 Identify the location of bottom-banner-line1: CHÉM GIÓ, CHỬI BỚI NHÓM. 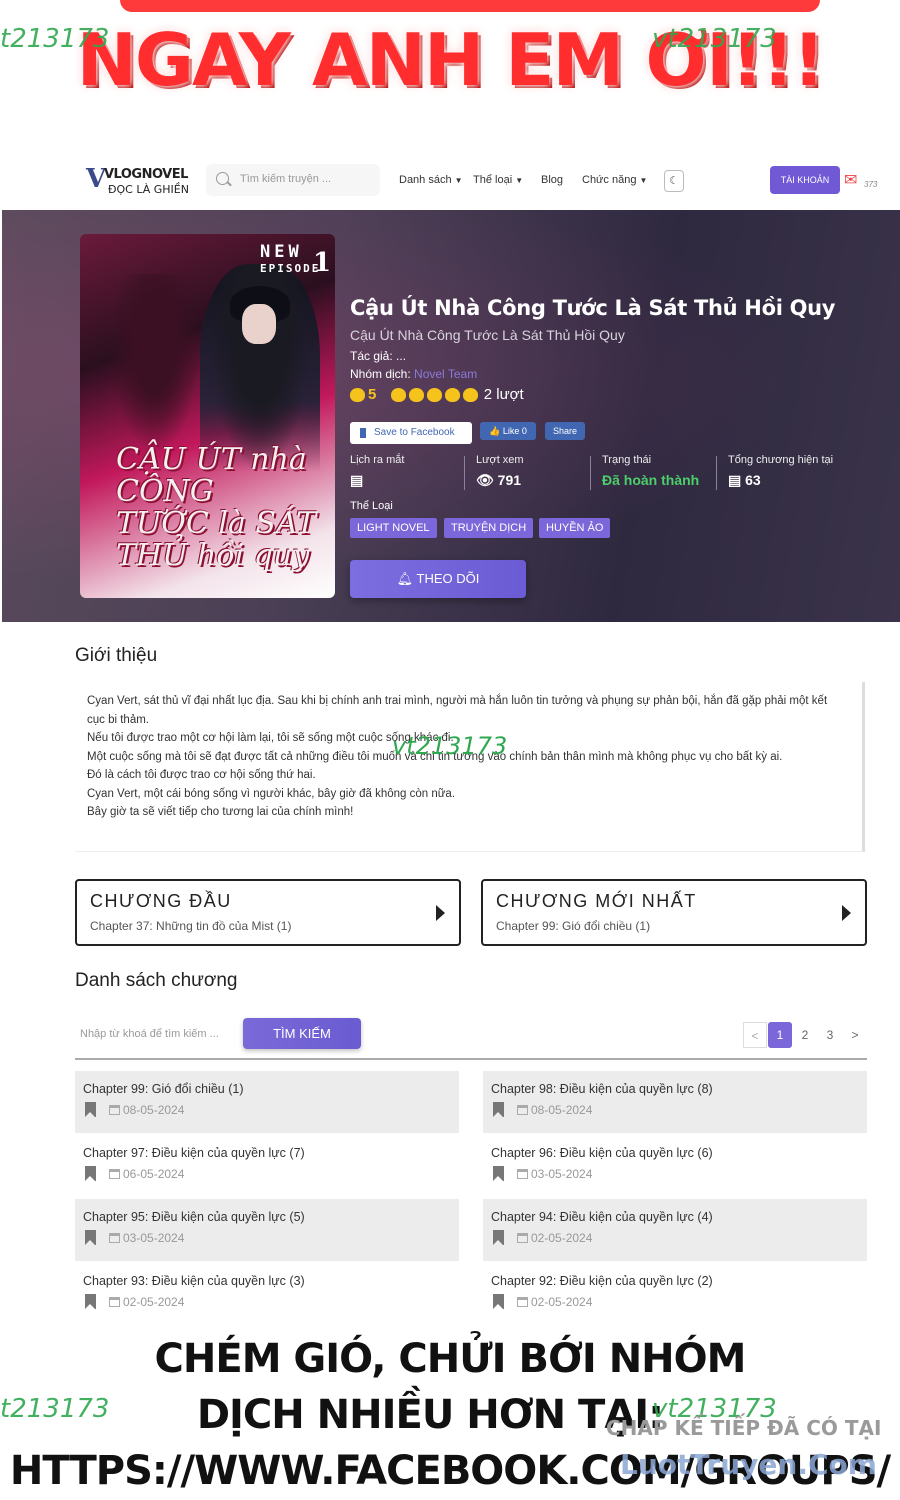
(450, 1359).